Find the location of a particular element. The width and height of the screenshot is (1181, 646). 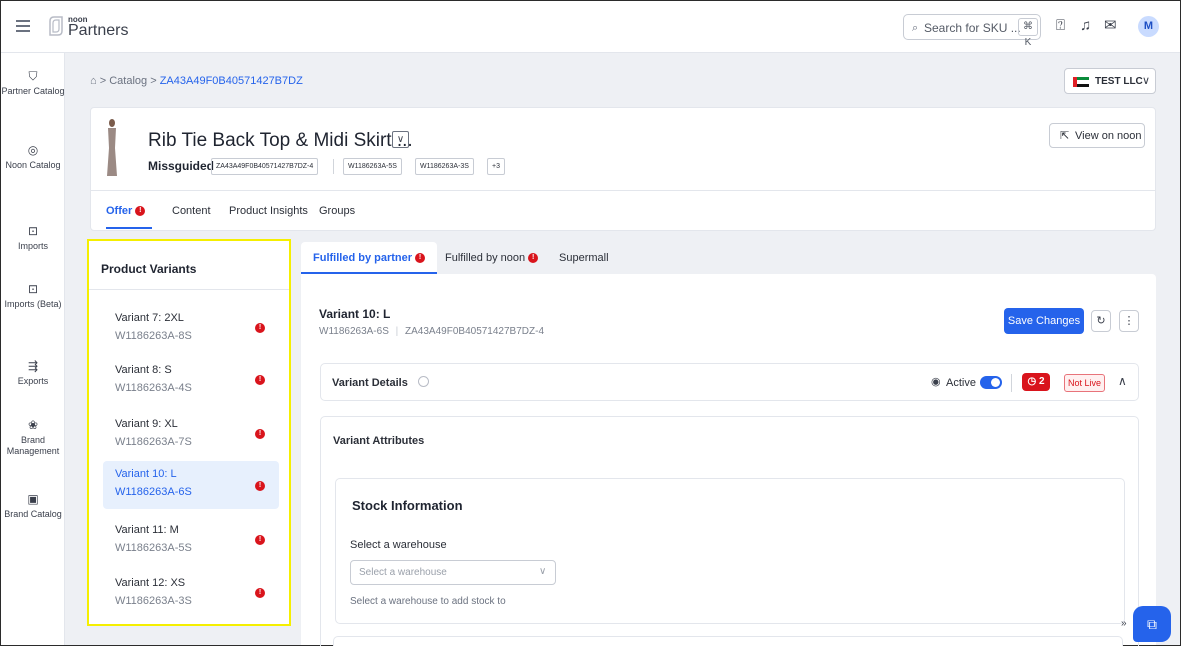

variant-item: Variant 11: M W1186263A-5S ! is located at coordinates (191, 541).